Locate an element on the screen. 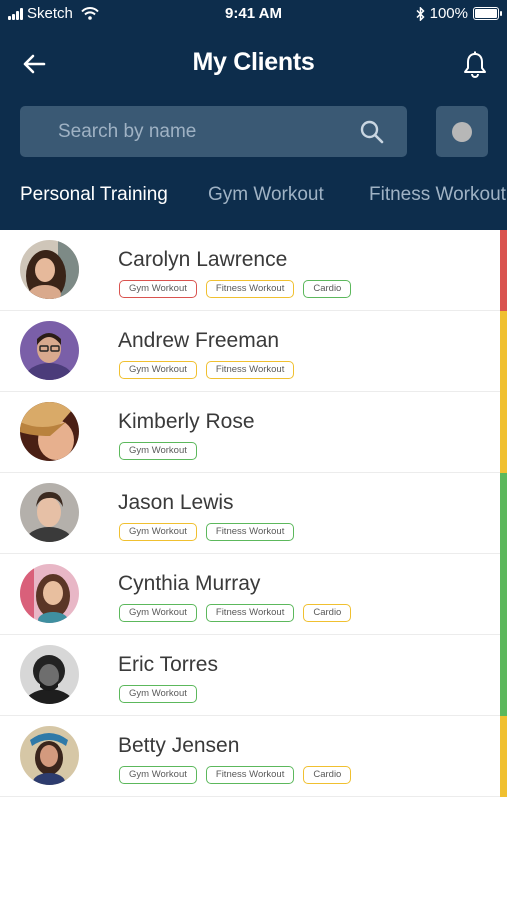 The width and height of the screenshot is (507, 900). status-right: 100% is located at coordinates (459, 13).